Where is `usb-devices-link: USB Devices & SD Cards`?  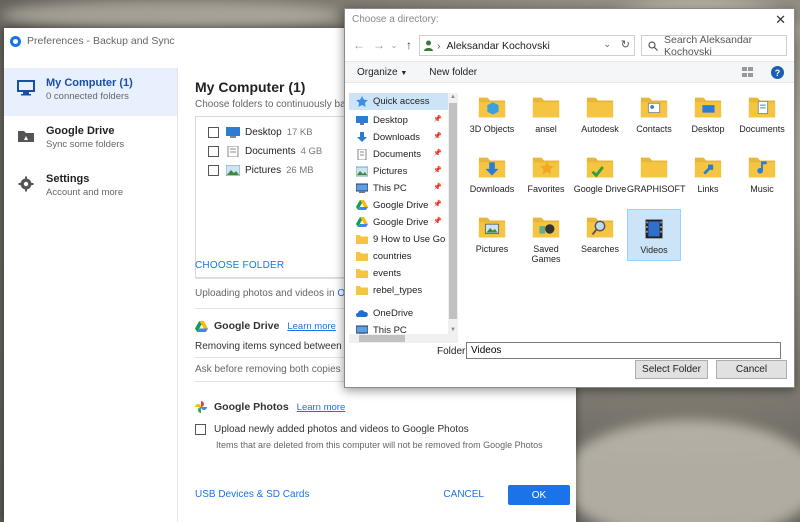 usb-devices-link: USB Devices & SD Cards is located at coordinates (252, 494).